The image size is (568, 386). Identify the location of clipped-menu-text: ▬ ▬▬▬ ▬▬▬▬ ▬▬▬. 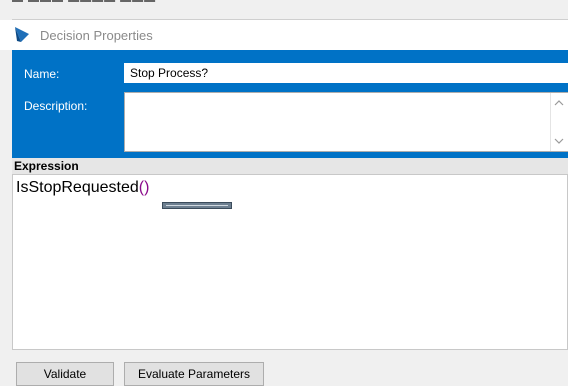
(117, 2).